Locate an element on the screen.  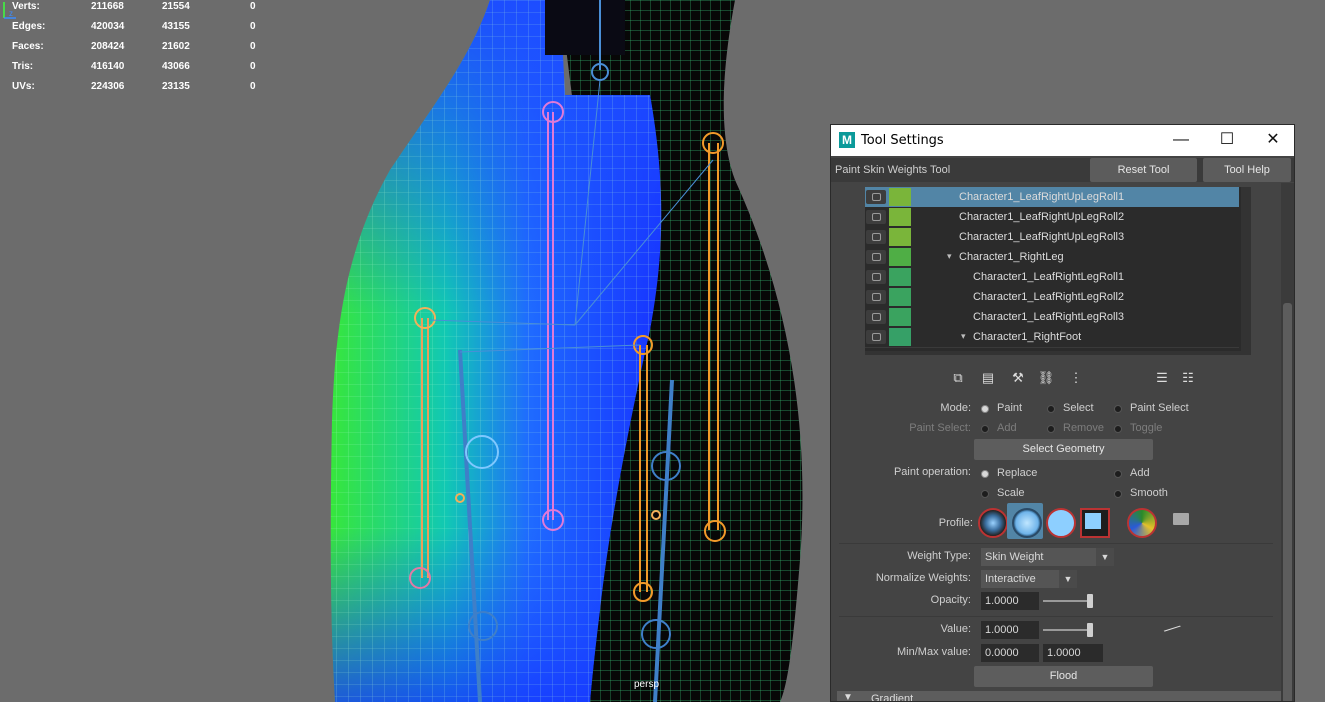
influence-name: Character1_LeafRightUpLegRoll2 is located at coordinates (1042, 217).